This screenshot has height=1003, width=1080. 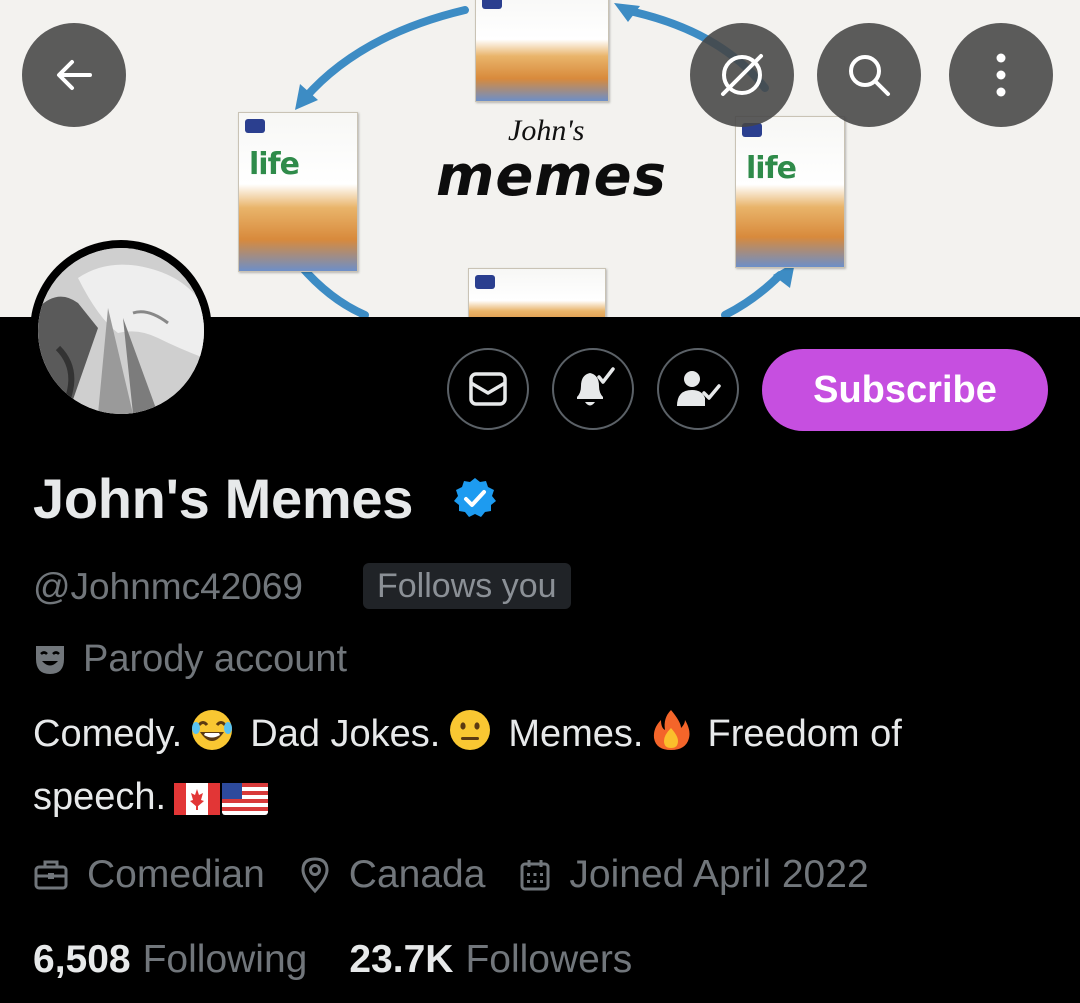 I want to click on usa-flag-emoji-icon, so click(x=245, y=803).